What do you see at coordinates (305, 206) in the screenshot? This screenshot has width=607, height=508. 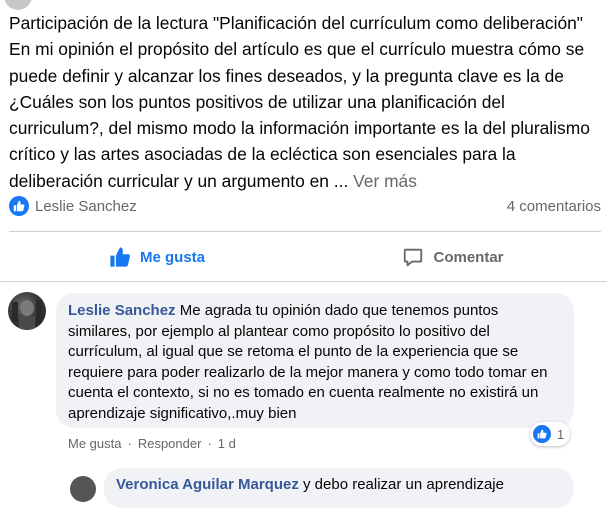 I see `post-stats: Leslie Sanchez 4 comentarios` at bounding box center [305, 206].